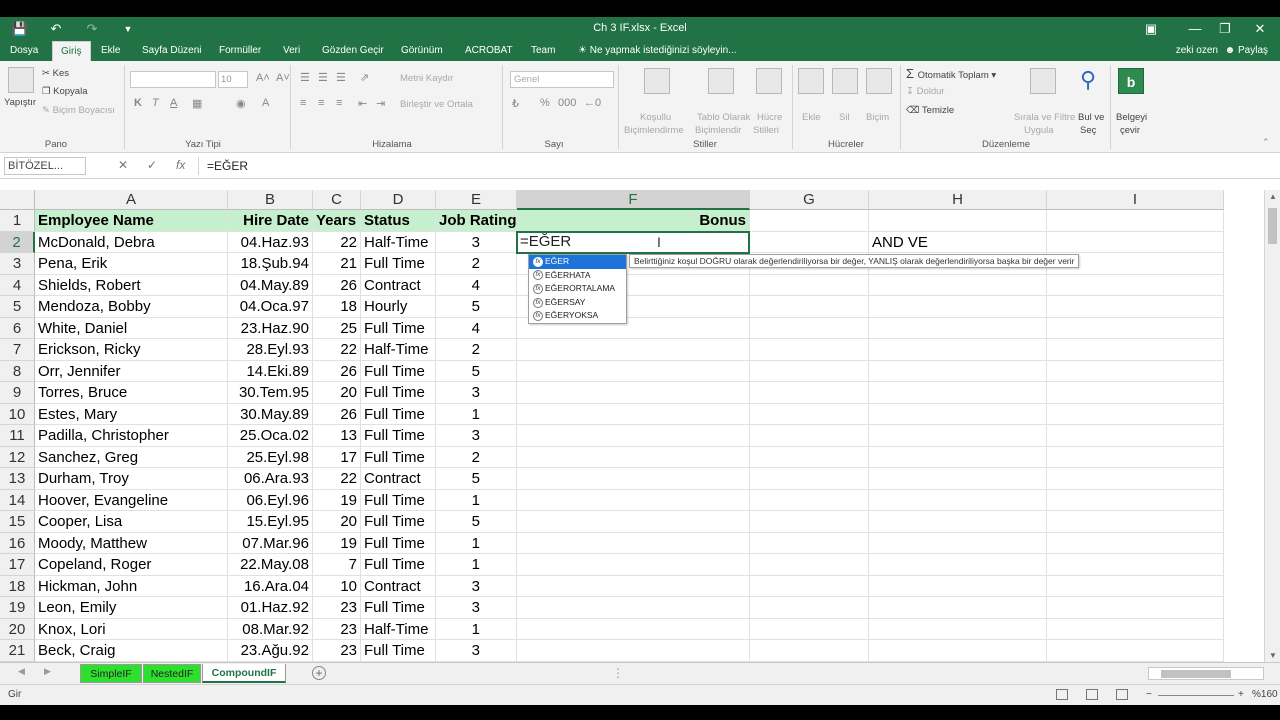  I want to click on row-header: 14, so click(17, 500).